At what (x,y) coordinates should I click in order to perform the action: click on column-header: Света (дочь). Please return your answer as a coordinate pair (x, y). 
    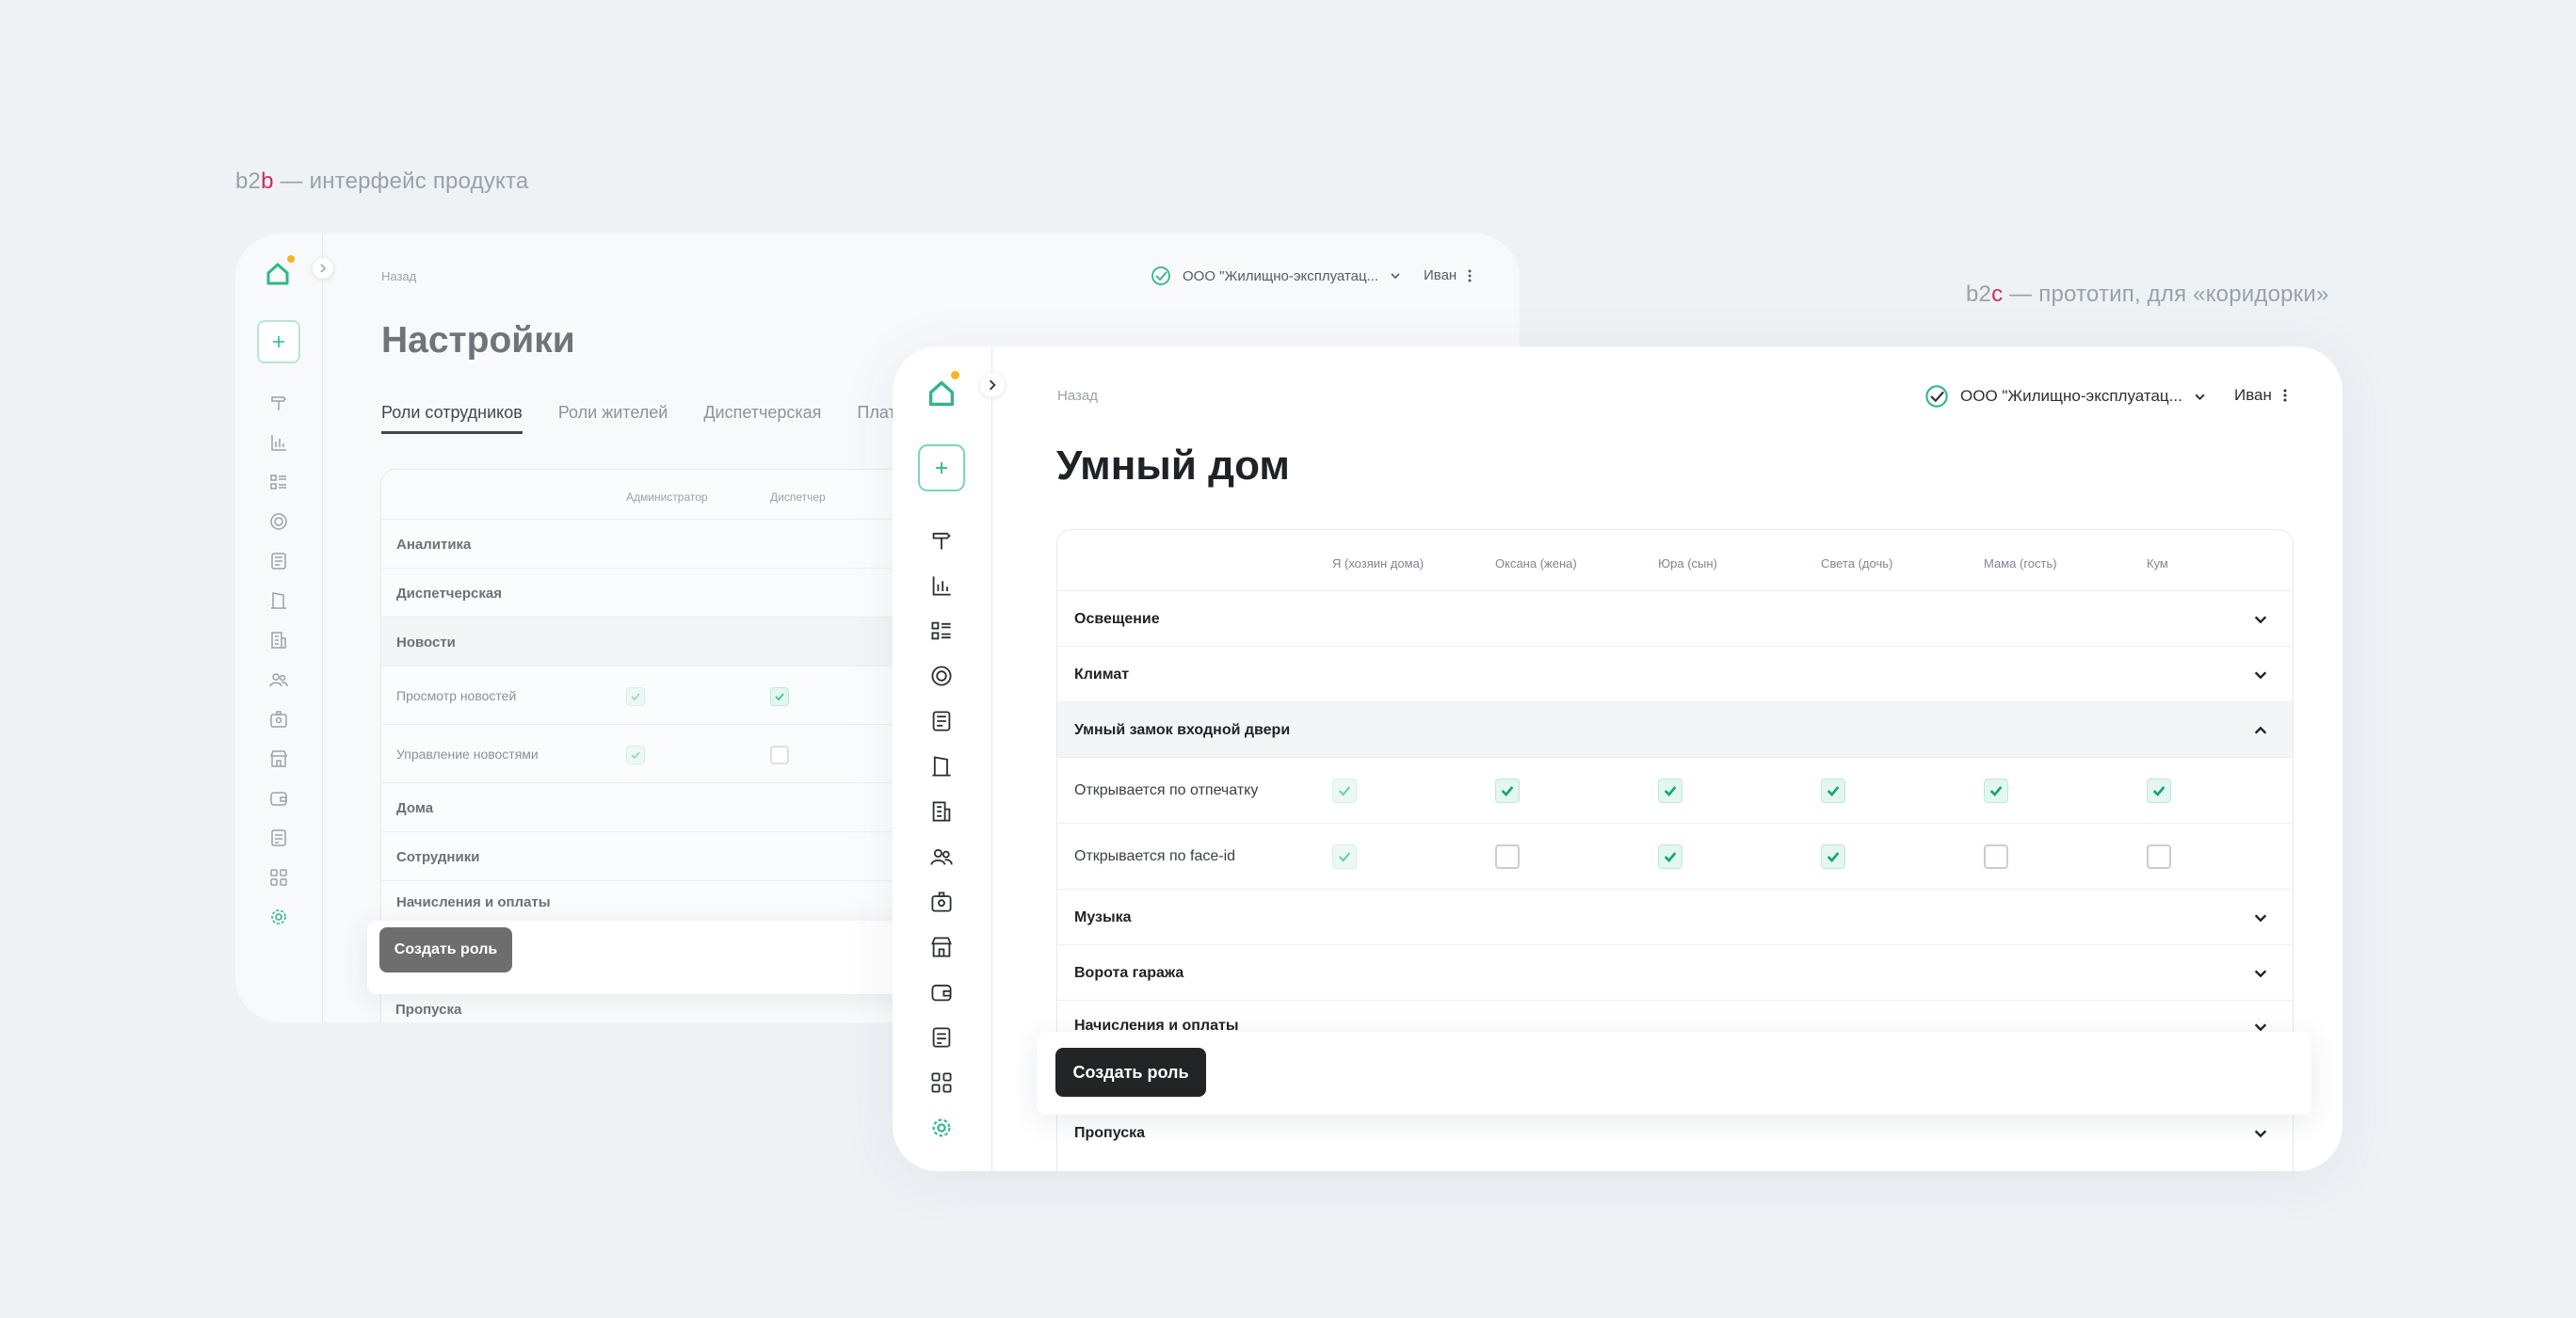
    Looking at the image, I should click on (1857, 563).